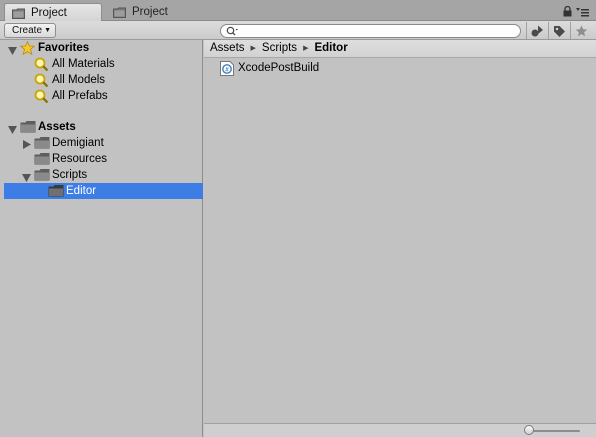  What do you see at coordinates (279, 48) in the screenshot?
I see `breadcrumb-item: Scripts` at bounding box center [279, 48].